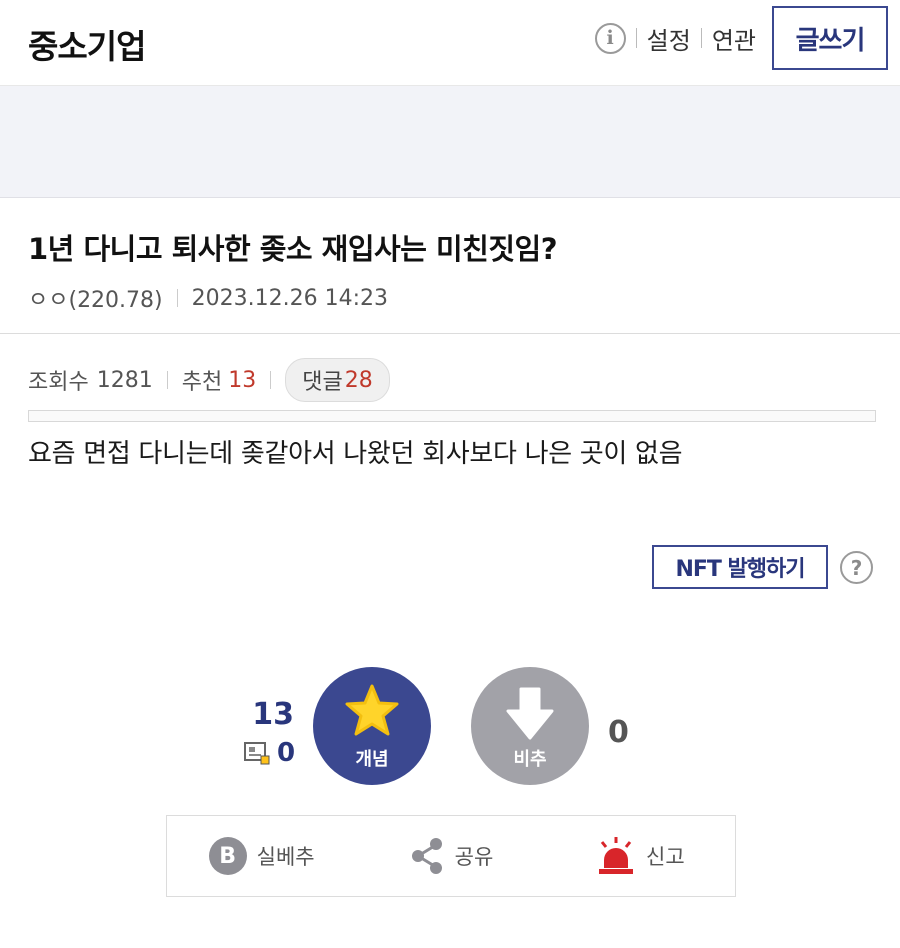 The image size is (900, 948). I want to click on share-label: 공유, so click(474, 857).